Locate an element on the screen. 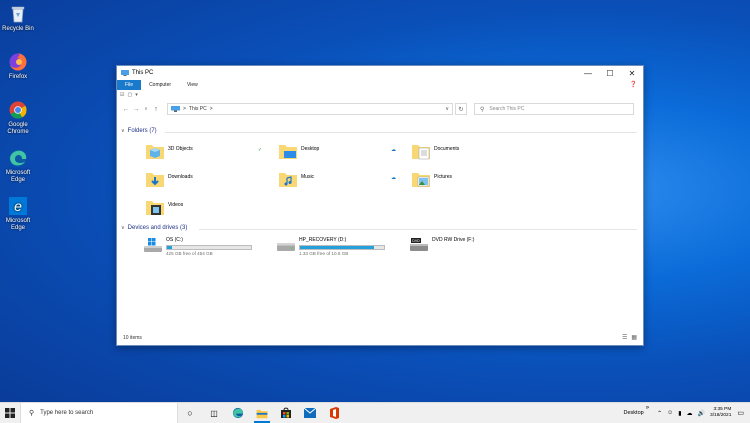  folder-label: 3D Objects is located at coordinates (180, 149).